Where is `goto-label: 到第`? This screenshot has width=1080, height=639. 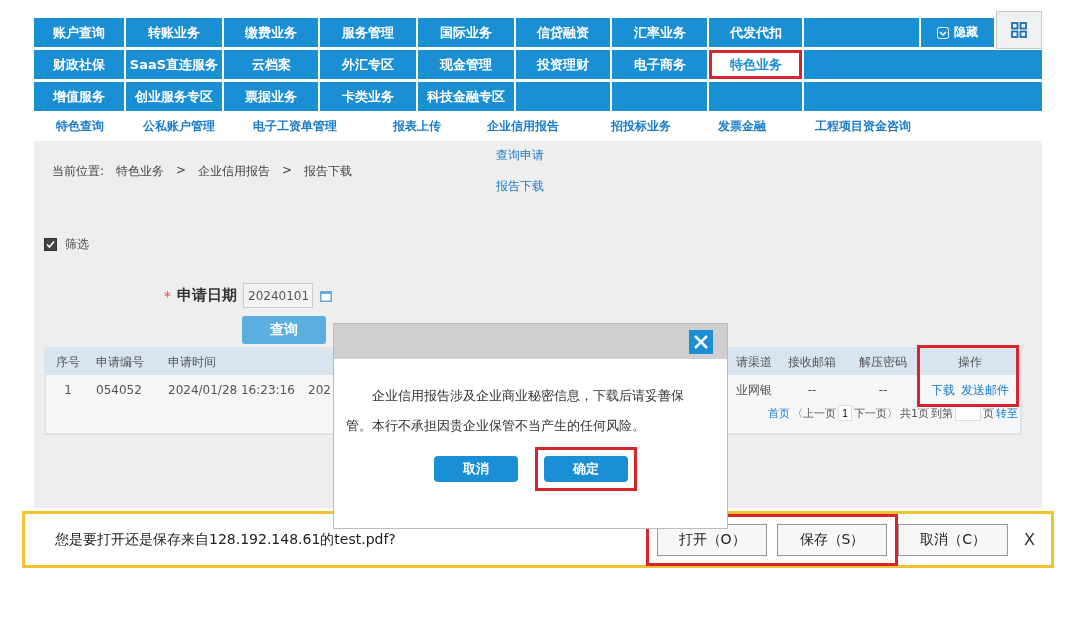 goto-label: 到第 is located at coordinates (942, 413).